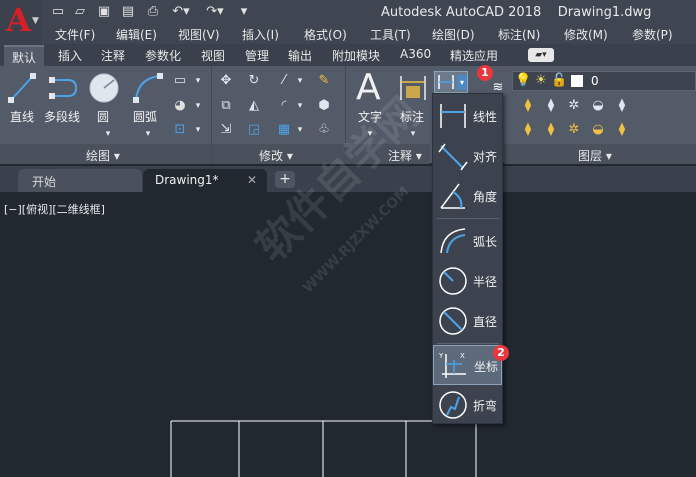 This screenshot has height=477, width=696. I want to click on layer-on-icon: ◒, so click(598, 130).